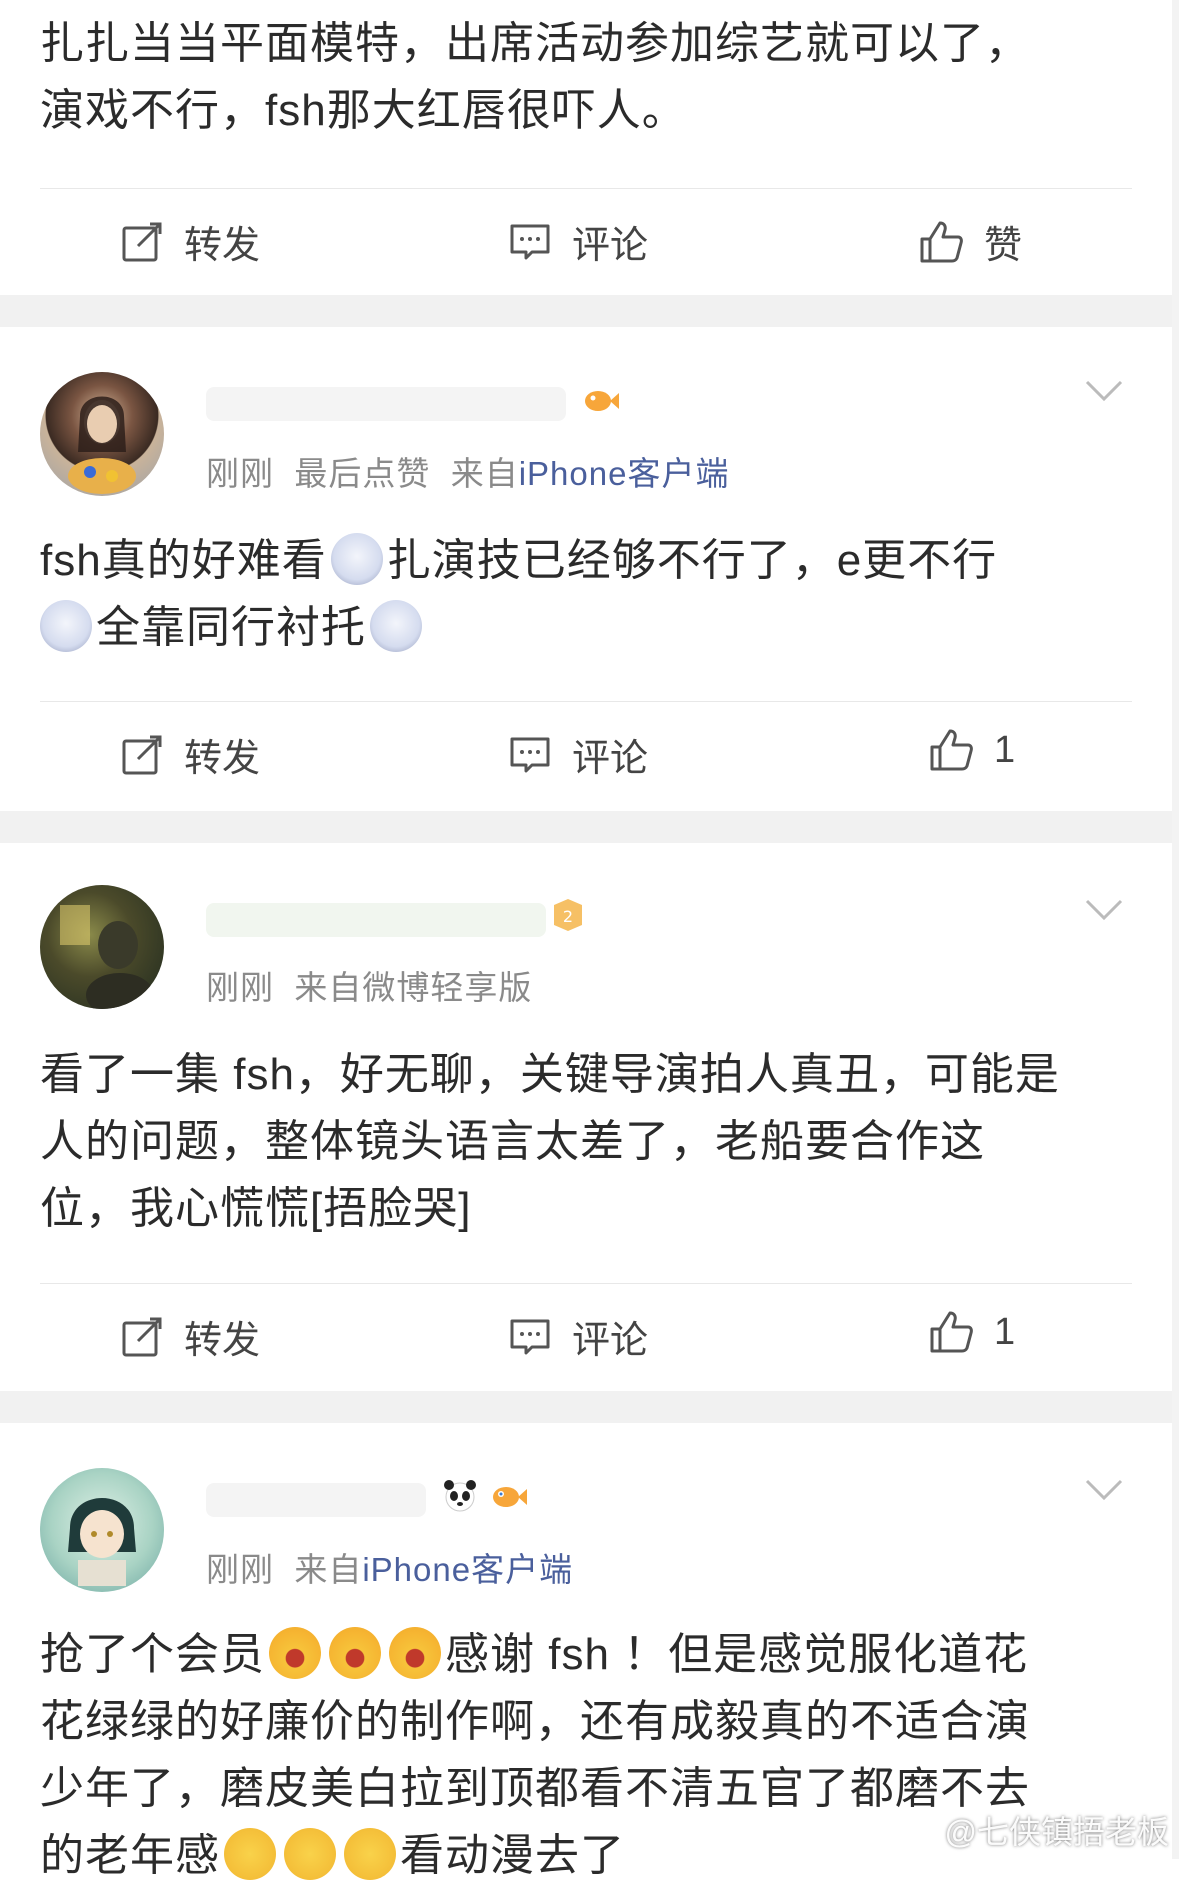  I want to click on post-meta: 刚刚 最后点赞 来自iPhone客户端, so click(467, 471).